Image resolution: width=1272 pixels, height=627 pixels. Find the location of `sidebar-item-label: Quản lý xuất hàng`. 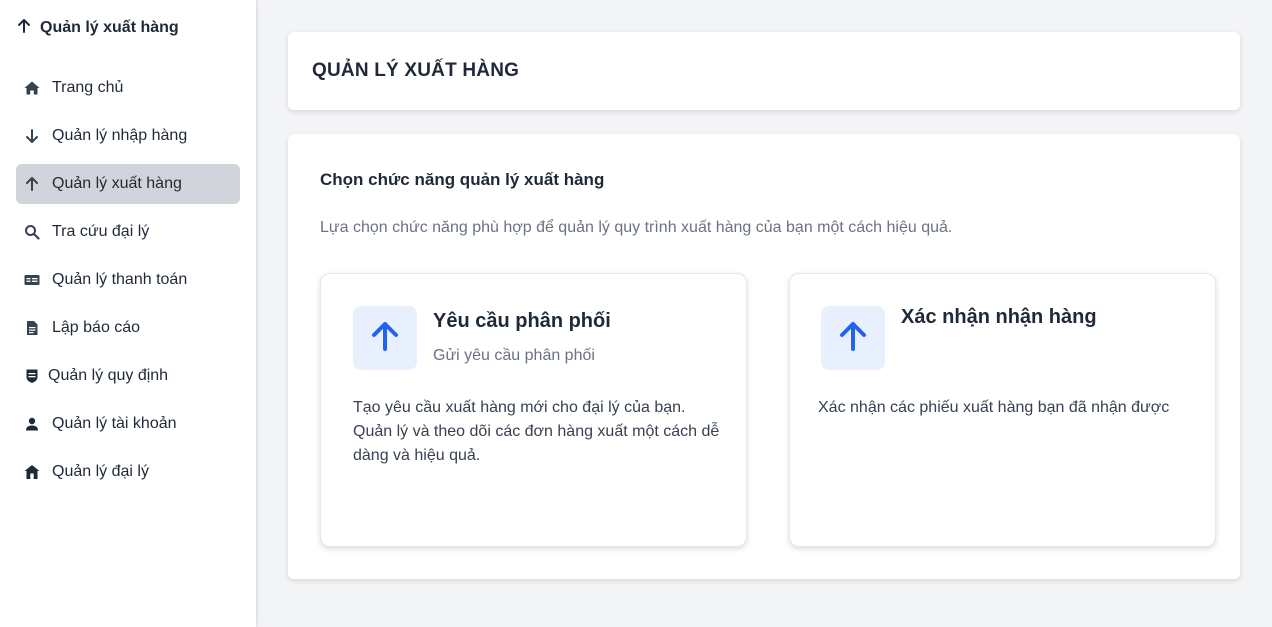

sidebar-item-label: Quản lý xuất hàng is located at coordinates (117, 183).